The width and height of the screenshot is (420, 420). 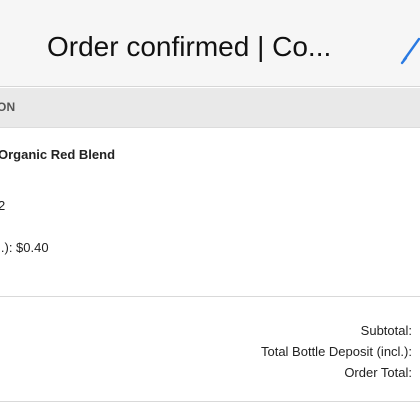 I want to click on section-header: ON, so click(x=210, y=108).